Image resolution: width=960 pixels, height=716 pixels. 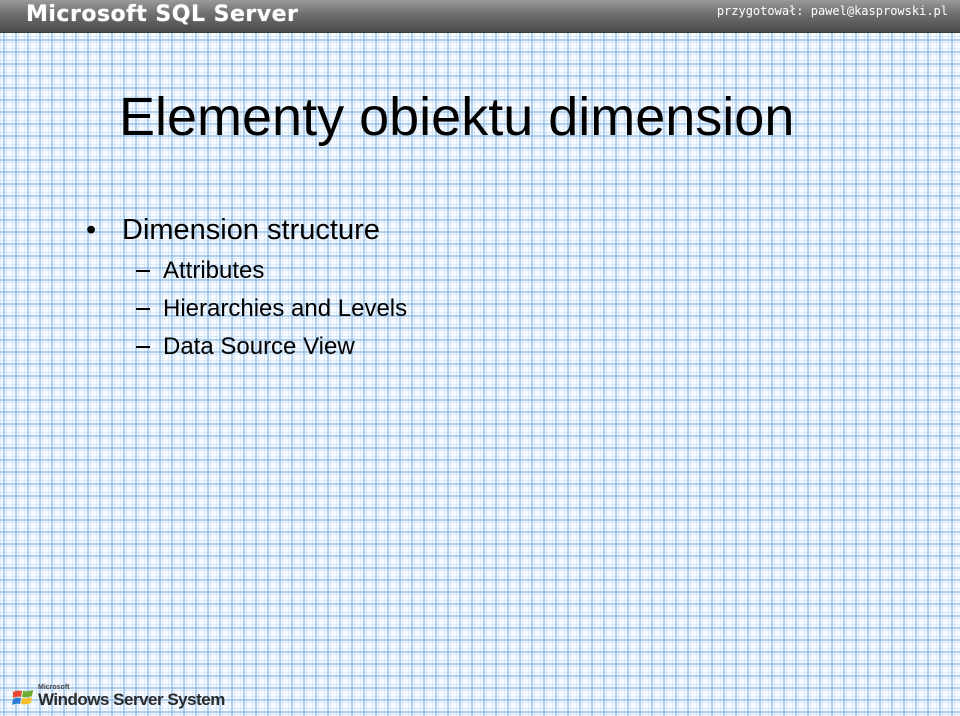 I want to click on footer-logo: Microsoft Windows Server System, so click(x=122, y=698).